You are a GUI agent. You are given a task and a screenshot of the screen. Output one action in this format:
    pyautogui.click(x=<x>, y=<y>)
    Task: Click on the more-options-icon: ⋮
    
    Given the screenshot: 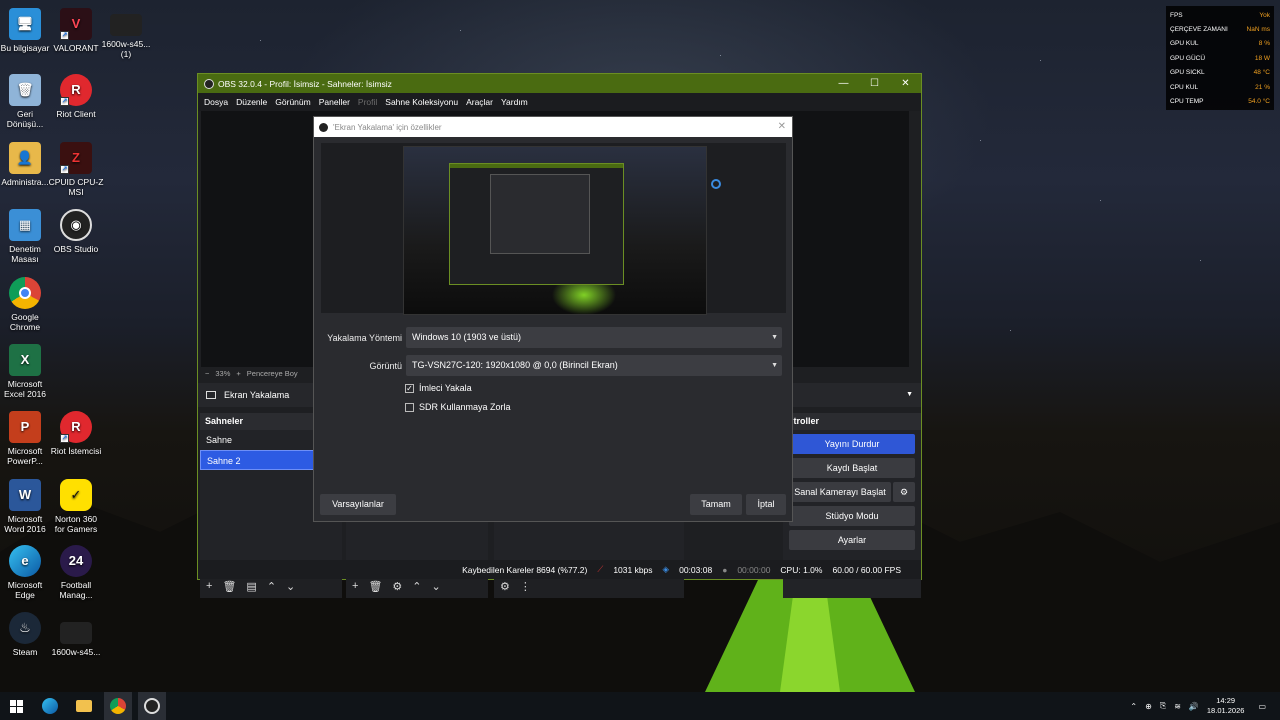 What is the action you would take?
    pyautogui.click(x=525, y=586)
    